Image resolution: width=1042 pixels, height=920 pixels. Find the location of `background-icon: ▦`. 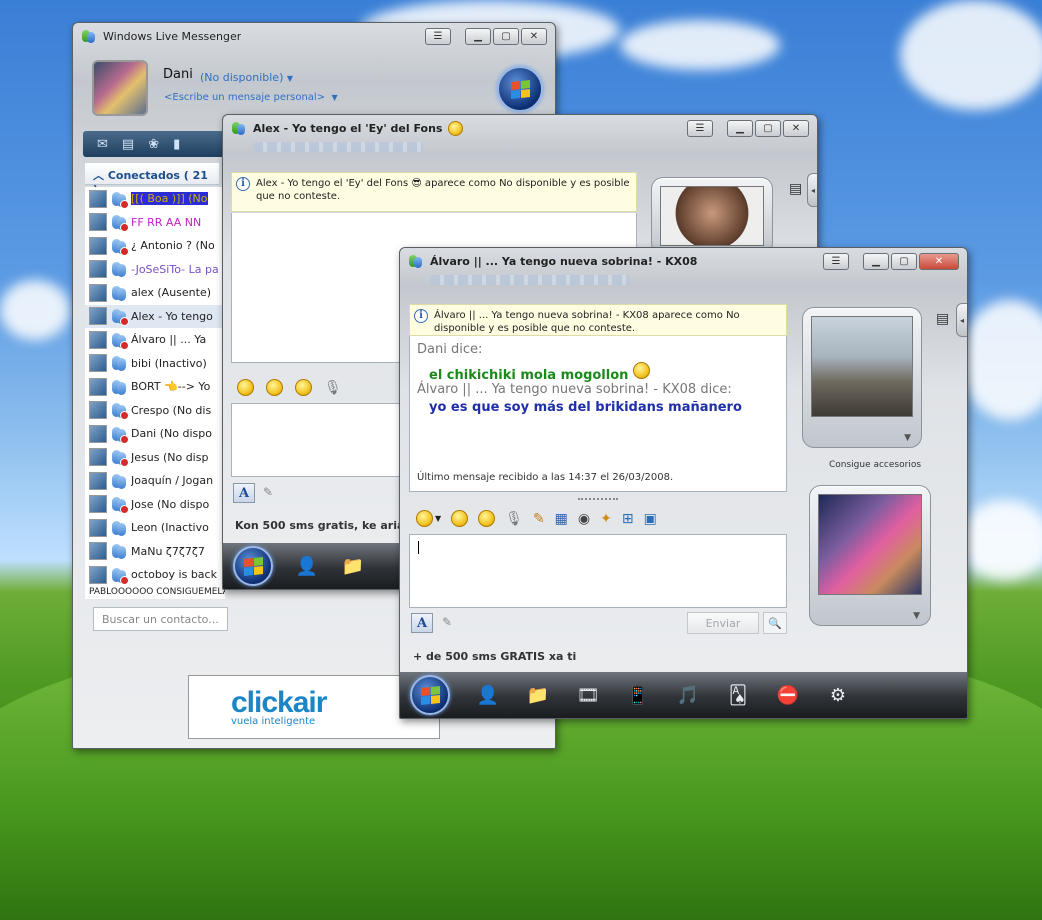

background-icon: ▦ is located at coordinates (561, 519).